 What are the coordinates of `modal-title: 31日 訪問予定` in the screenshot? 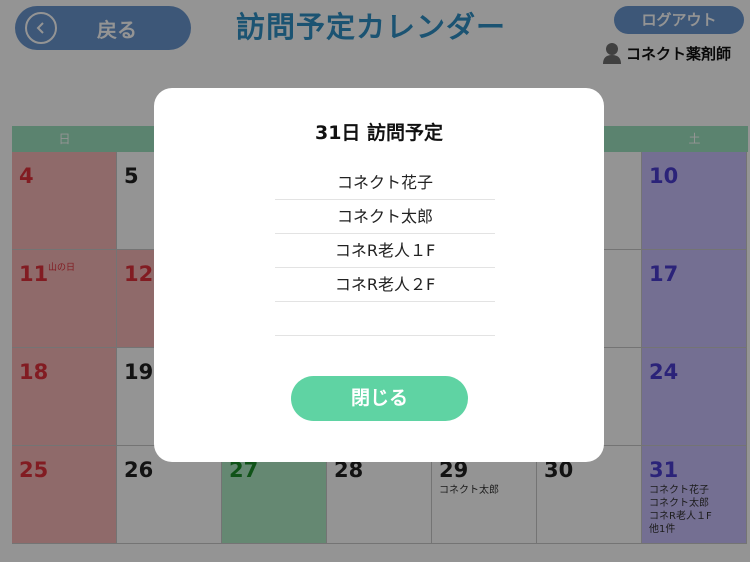 It's located at (379, 133).